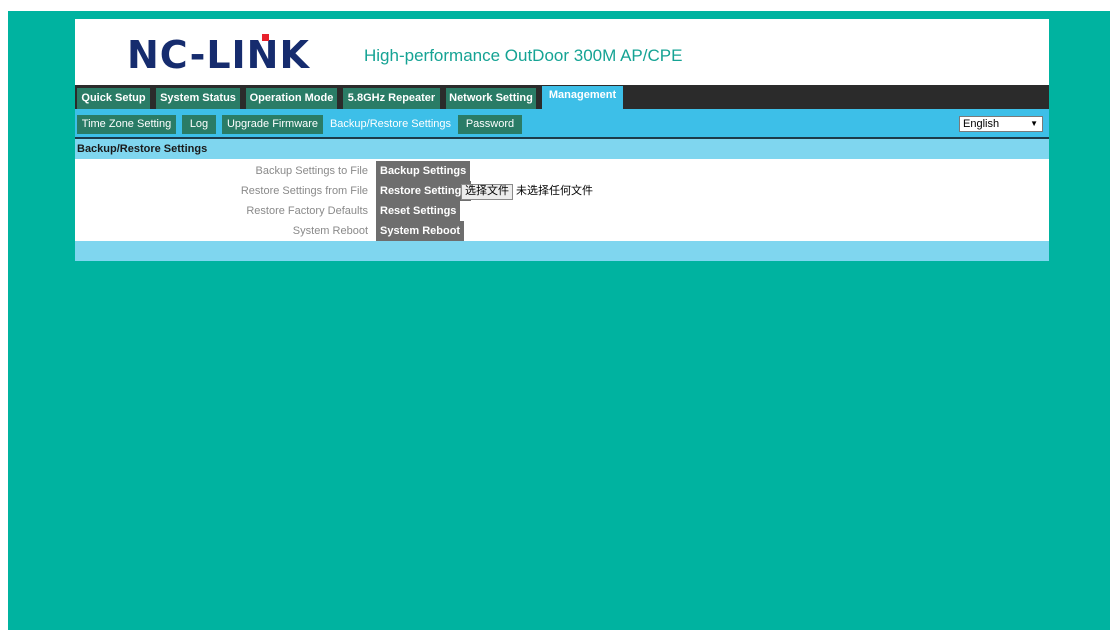 This screenshot has width=1110, height=630. Describe the element at coordinates (562, 149) in the screenshot. I see `section-header: Backup/Restore Settings` at that location.